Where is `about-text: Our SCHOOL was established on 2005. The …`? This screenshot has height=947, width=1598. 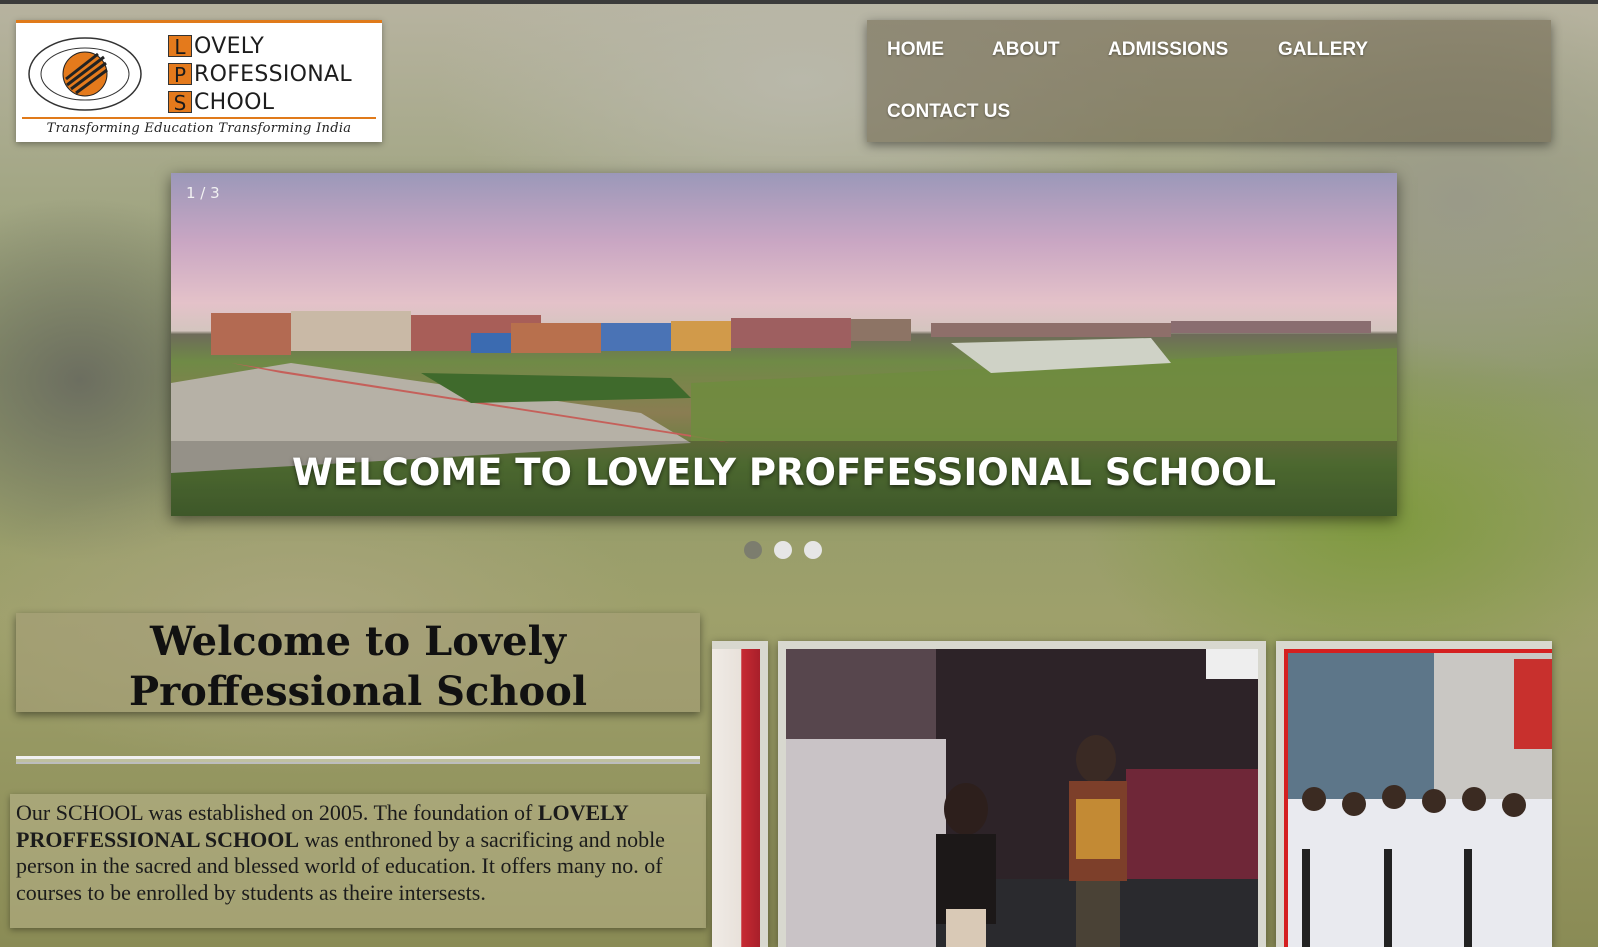 about-text: Our SCHOOL was established on 2005. The … is located at coordinates (277, 812).